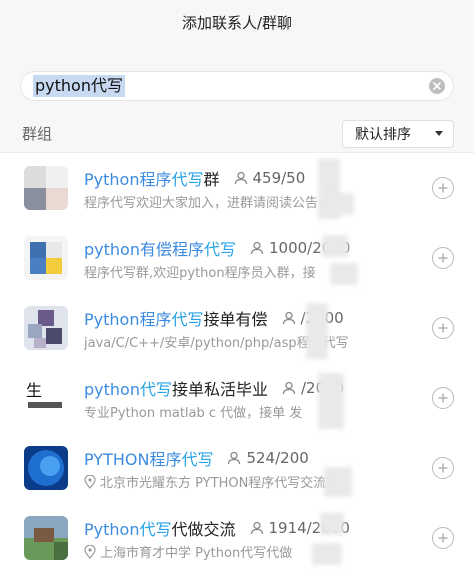  Describe the element at coordinates (249, 482) in the screenshot. I see `group-description: 北京市光耀东方 PYTHON程序代写交流群` at that location.